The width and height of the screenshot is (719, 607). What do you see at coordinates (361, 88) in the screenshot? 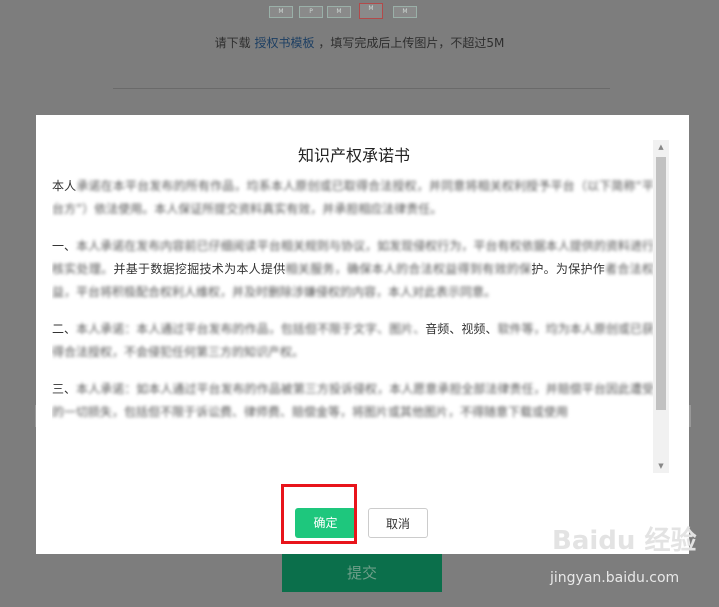
I see `divider` at bounding box center [361, 88].